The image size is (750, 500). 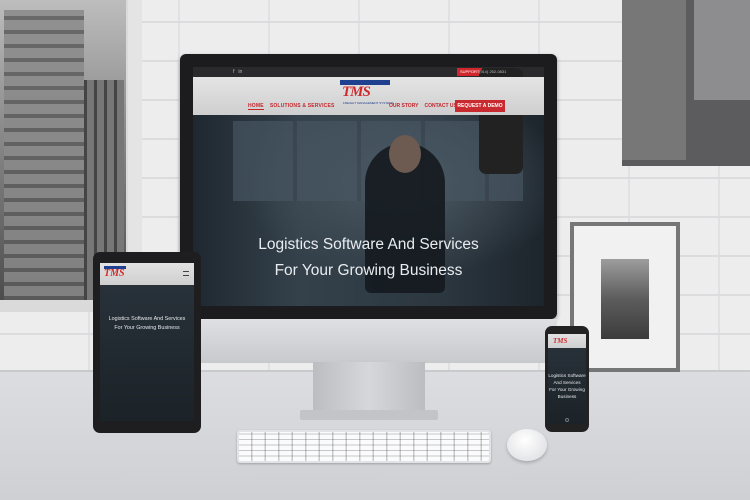 I want to click on keyboard, so click(x=364, y=446).